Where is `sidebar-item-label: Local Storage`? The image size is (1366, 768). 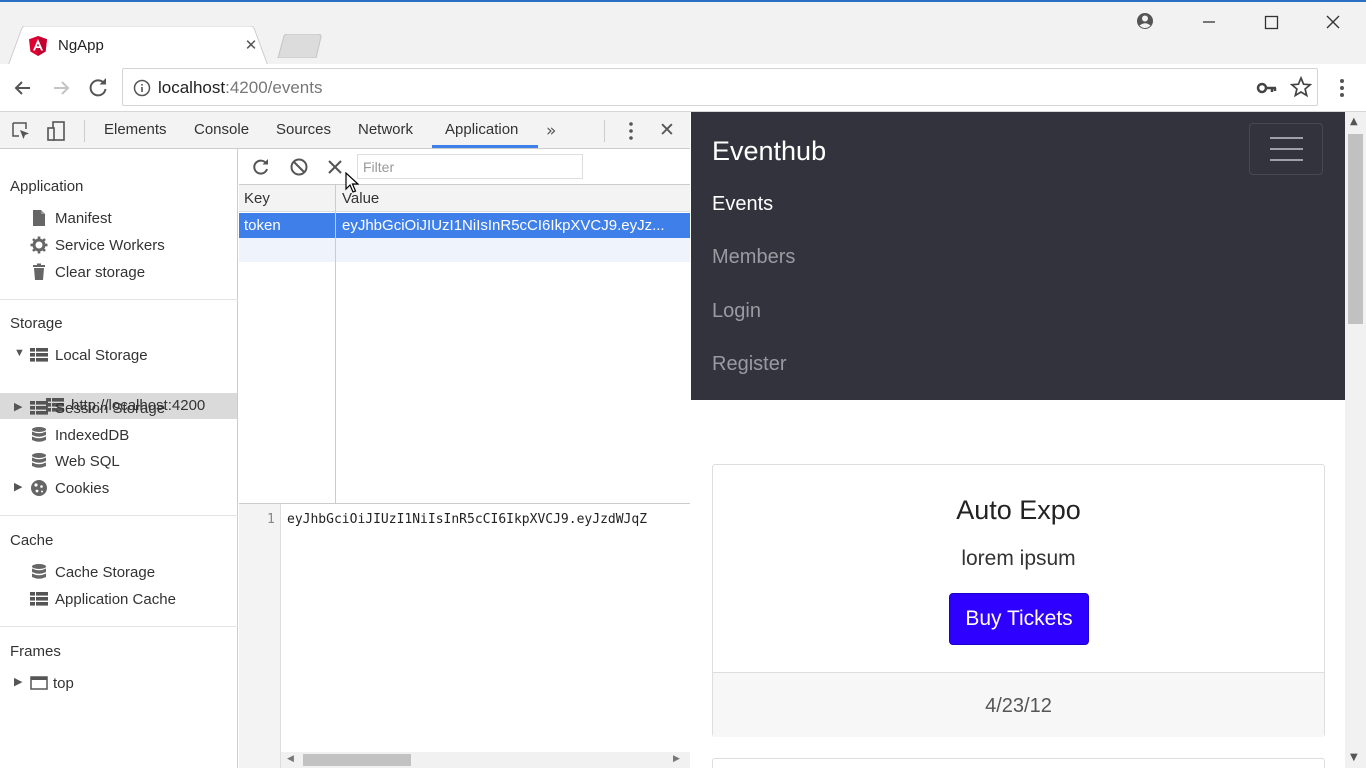
sidebar-item-label: Local Storage is located at coordinates (101, 355).